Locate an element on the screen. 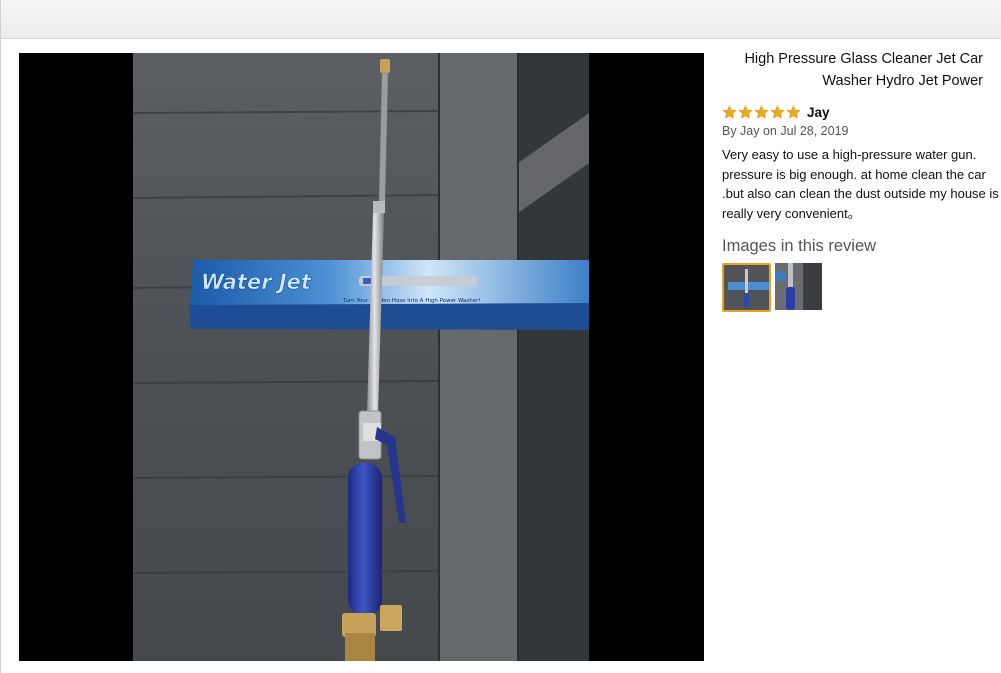 This screenshot has width=1001, height=673. images-heading: Images in this review is located at coordinates (799, 246).